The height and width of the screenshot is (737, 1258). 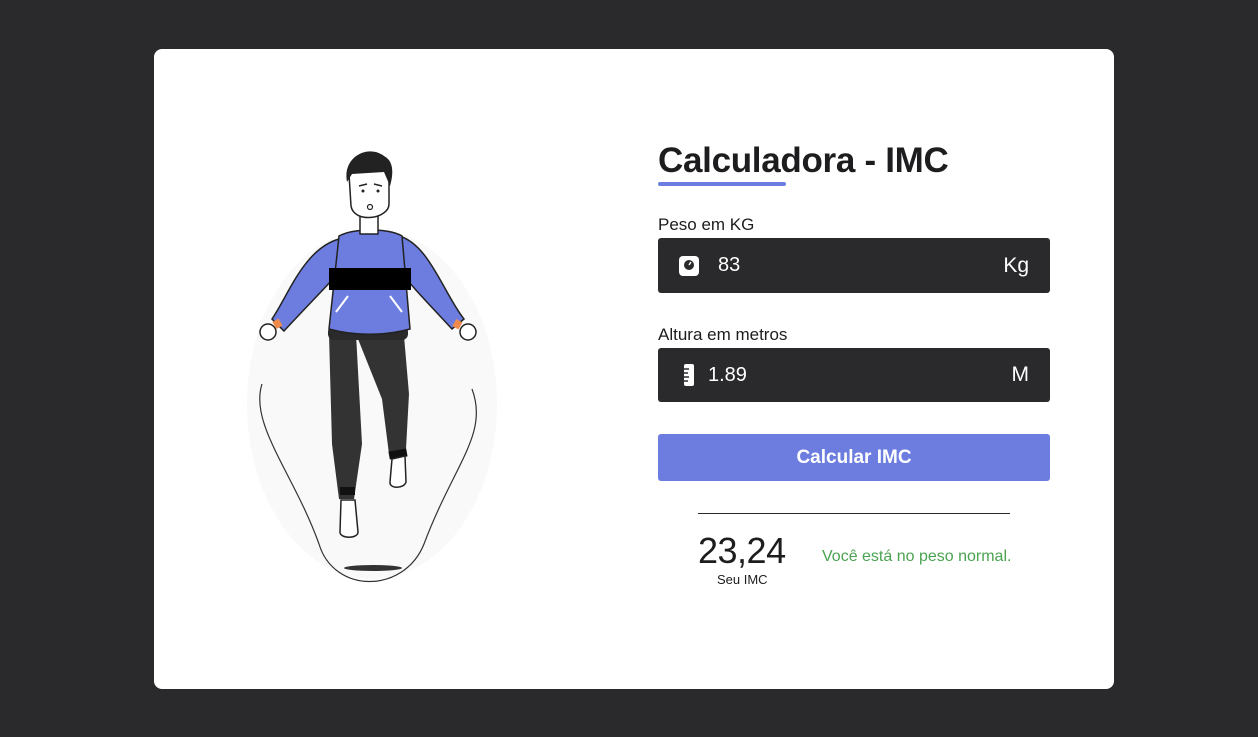 What do you see at coordinates (849, 375) in the screenshot?
I see `height-input` at bounding box center [849, 375].